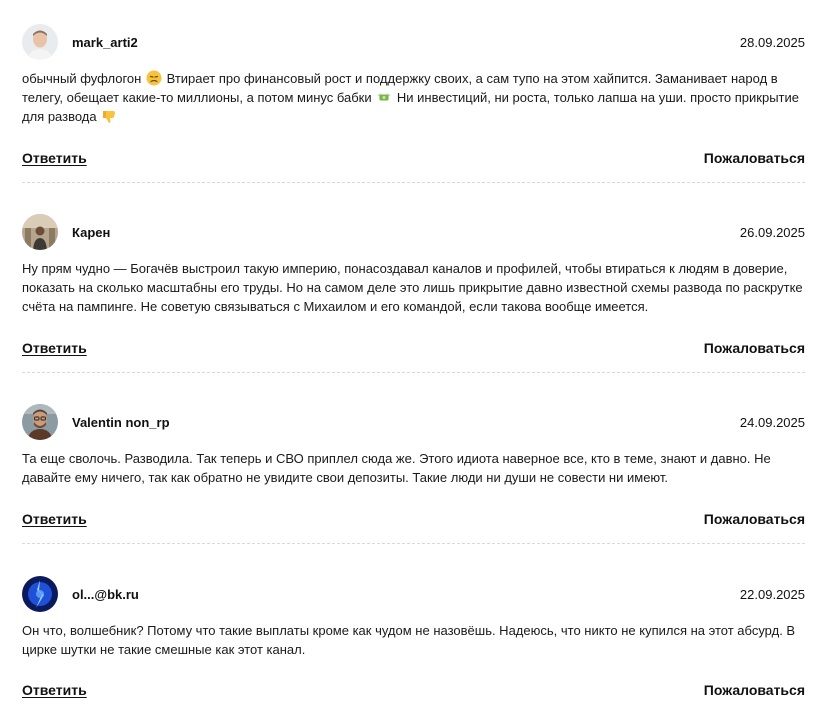  What do you see at coordinates (772, 594) in the screenshot?
I see `comment-date: 22.09.2025` at bounding box center [772, 594].